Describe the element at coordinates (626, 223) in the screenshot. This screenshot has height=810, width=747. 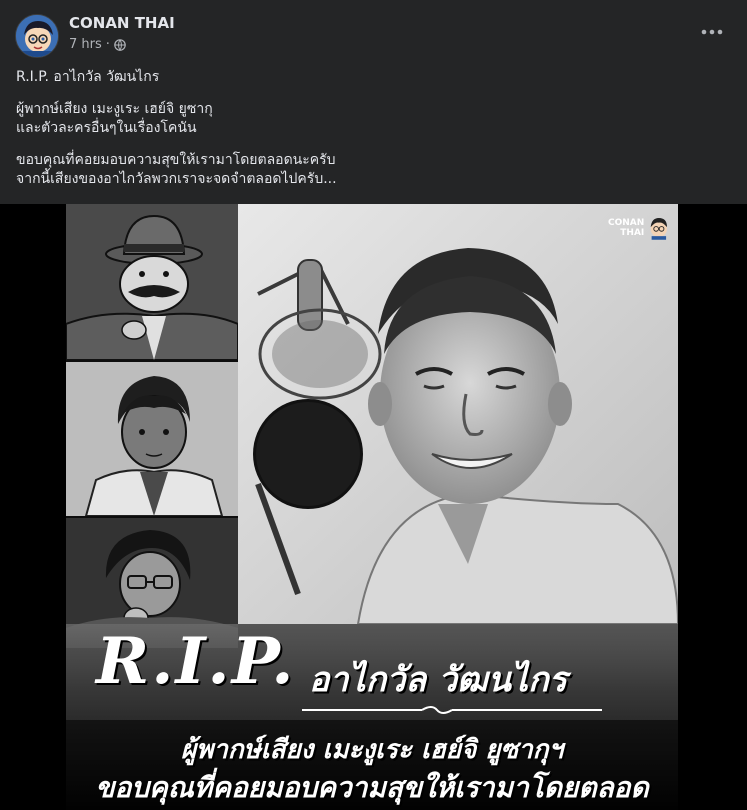
I see `logo-line-1: CONAN` at that location.